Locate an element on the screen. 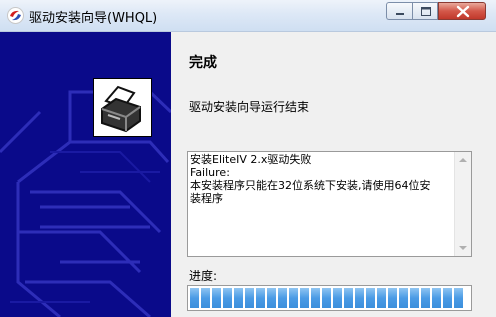 The width and height of the screenshot is (496, 317). title-bar: 驱动安装向导(WHQL) is located at coordinates (248, 16).